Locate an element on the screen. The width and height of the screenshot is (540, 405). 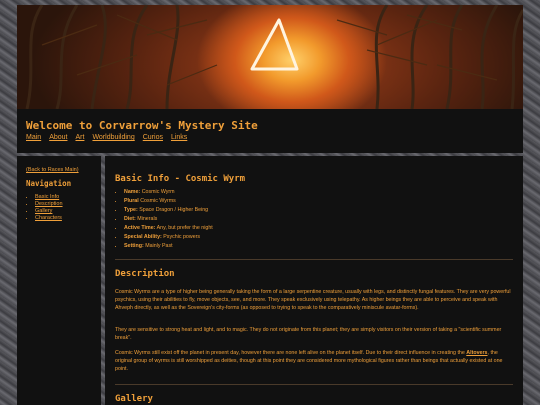
info-row: Special Ability: Psychic powers is located at coordinates (168, 237).